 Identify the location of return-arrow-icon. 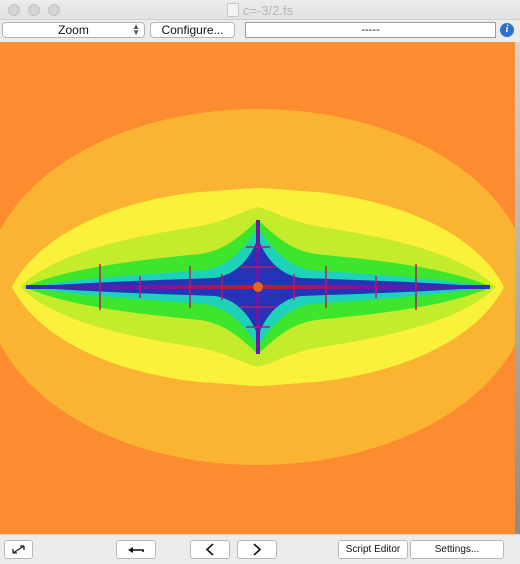
(136, 550).